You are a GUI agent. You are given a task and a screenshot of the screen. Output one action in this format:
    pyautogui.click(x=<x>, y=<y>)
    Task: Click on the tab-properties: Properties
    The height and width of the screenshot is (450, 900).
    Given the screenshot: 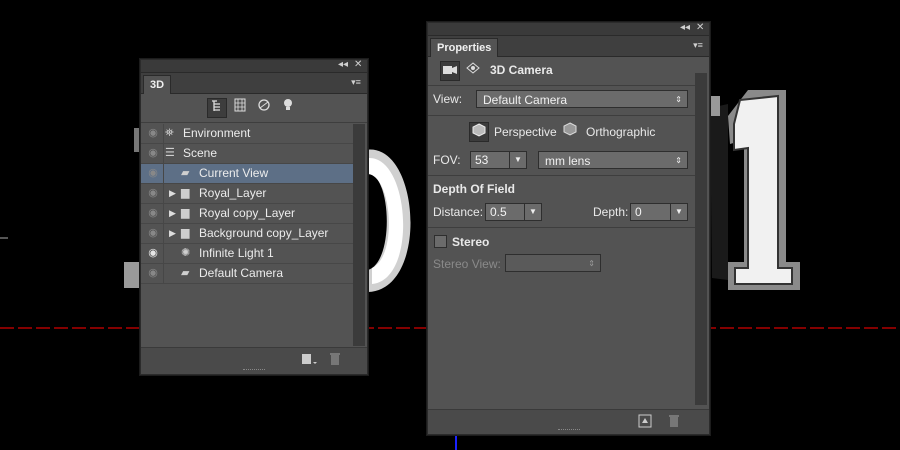 What is the action you would take?
    pyautogui.click(x=464, y=47)
    